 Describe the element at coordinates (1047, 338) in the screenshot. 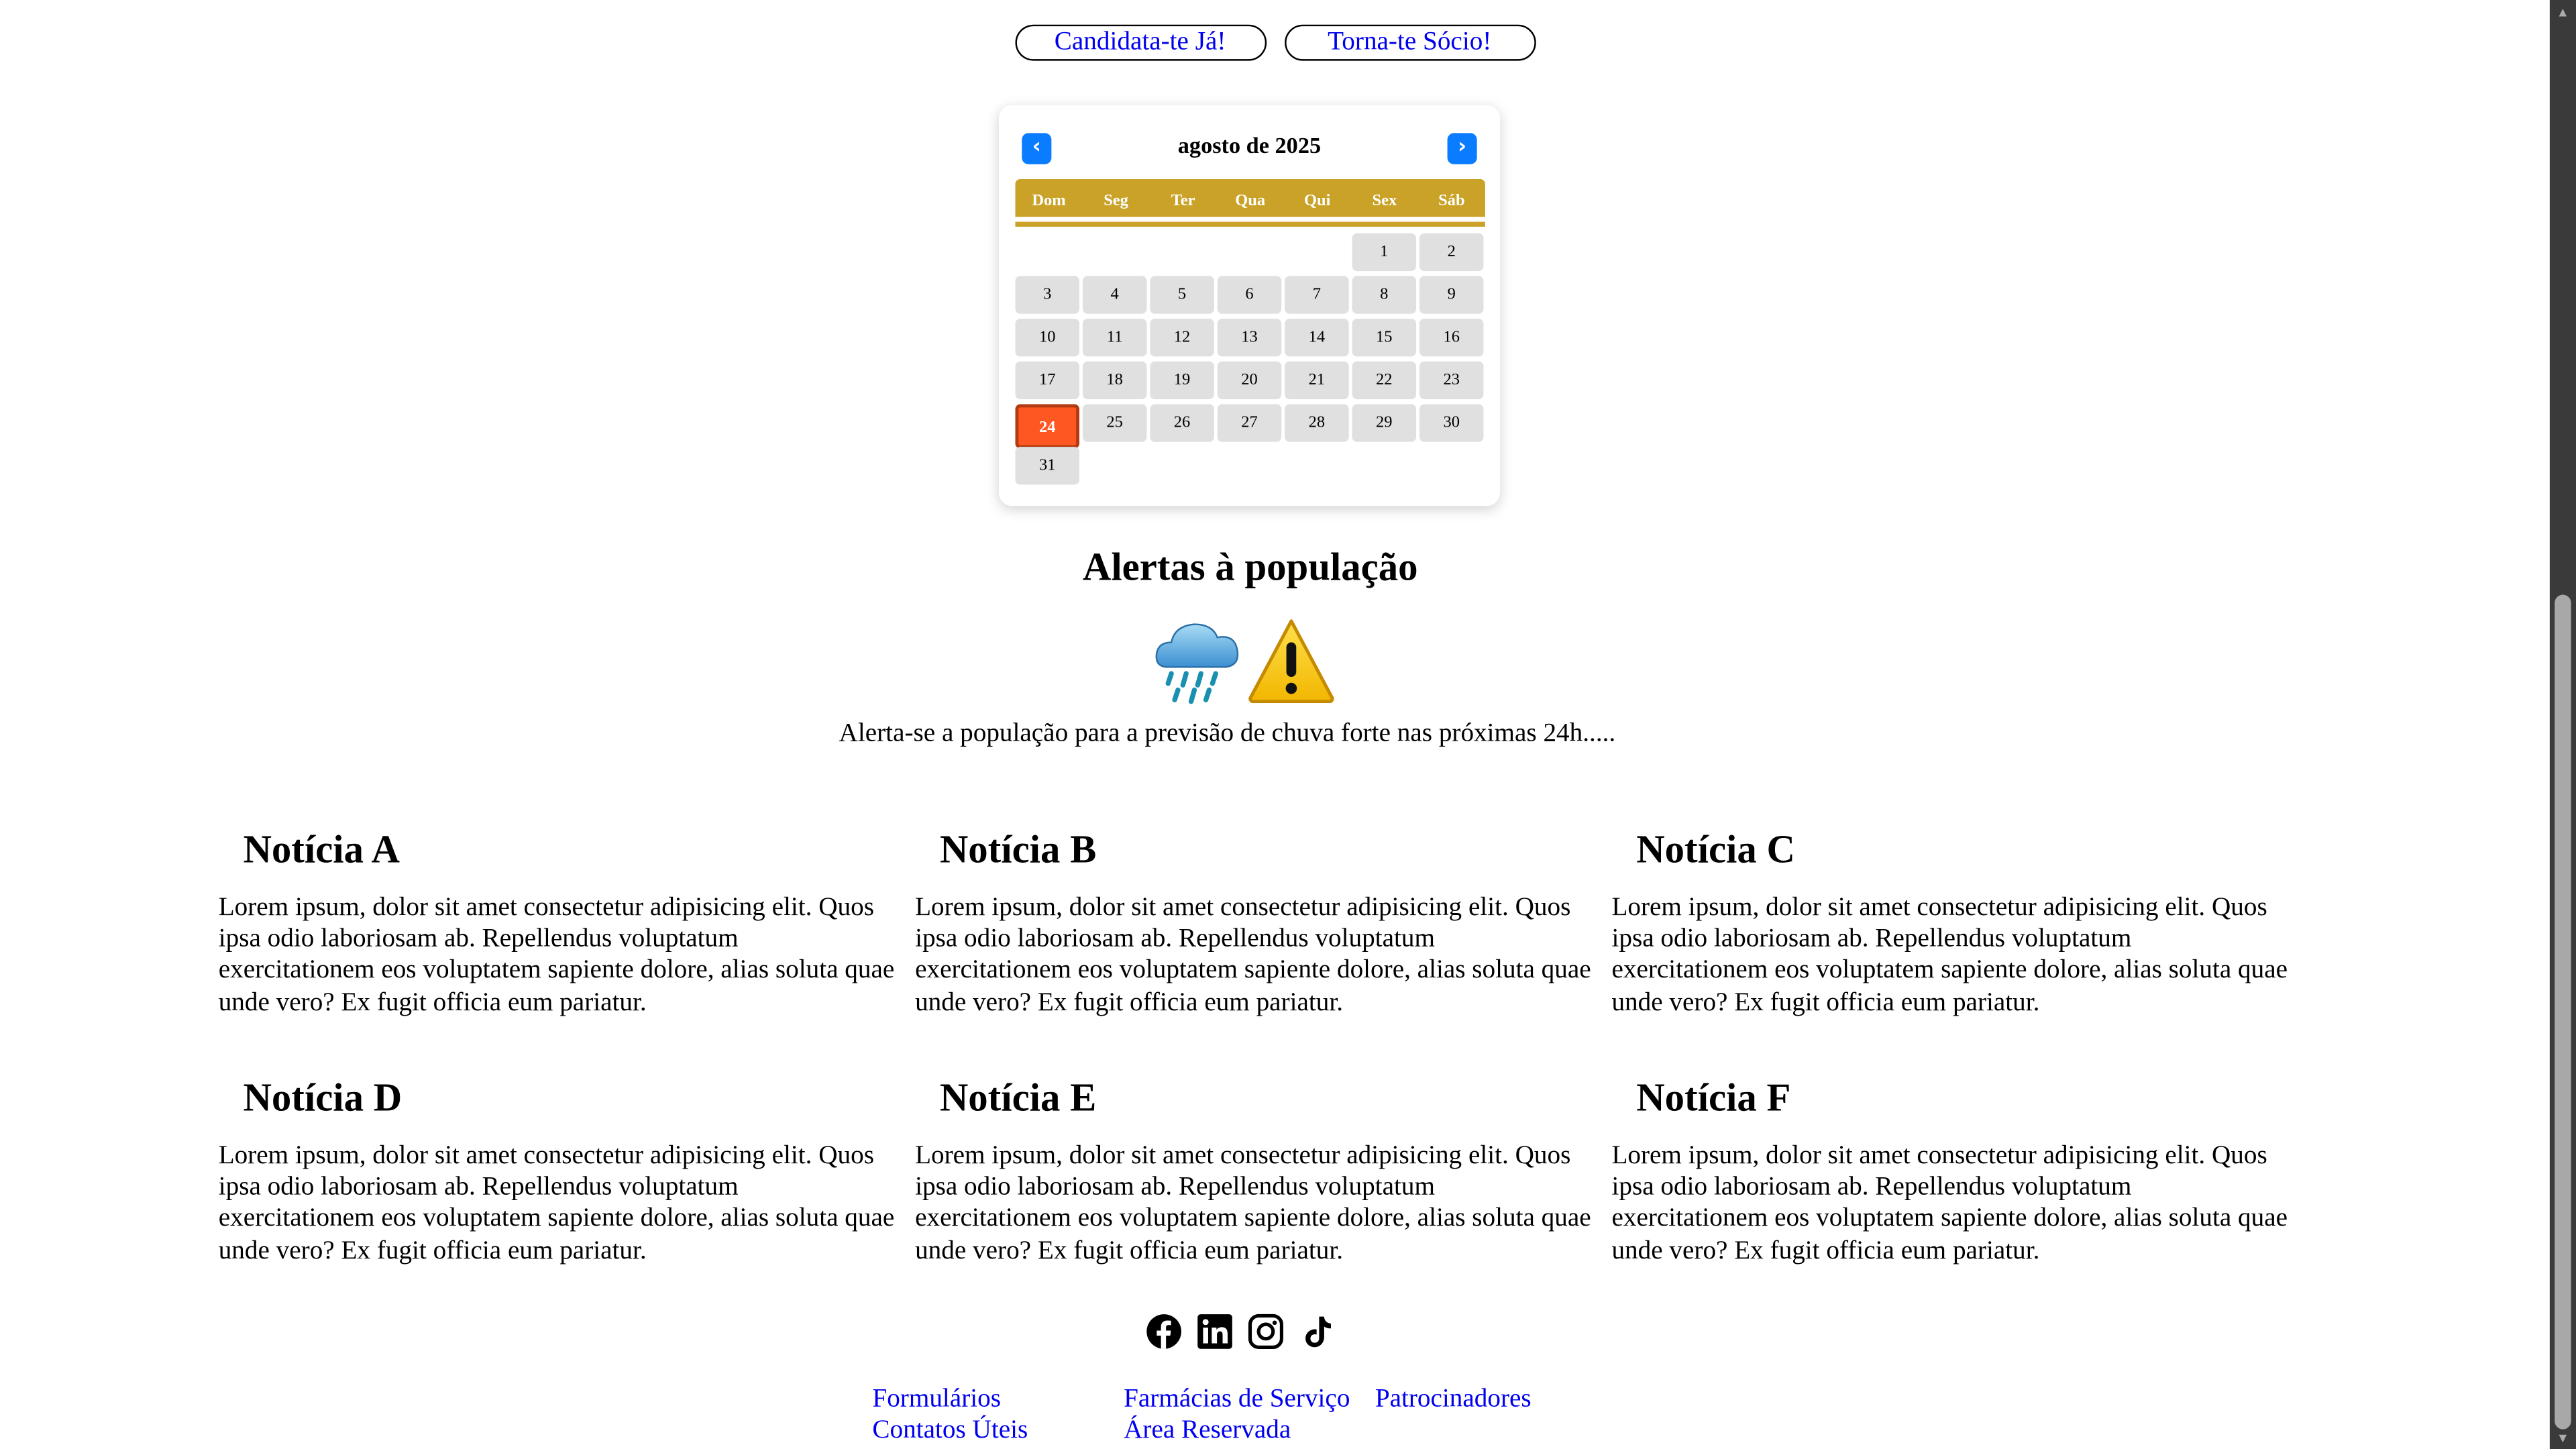

I see `calendar-day: 10` at that location.